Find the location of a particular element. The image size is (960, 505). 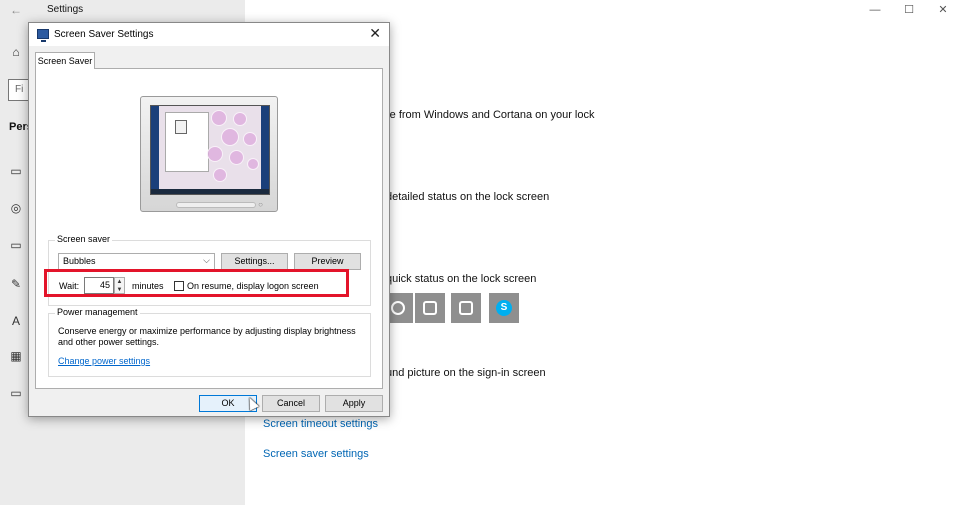

power-group-label: Power management is located at coordinates (97, 312).